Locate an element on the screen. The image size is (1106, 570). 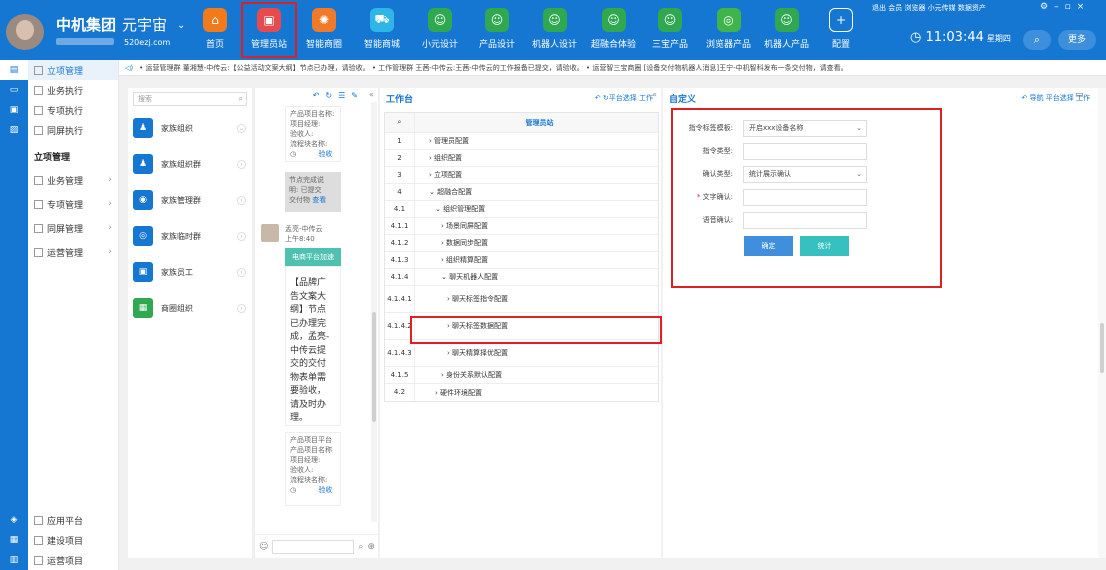
confirm-button: 确定 is located at coordinates (768, 246).